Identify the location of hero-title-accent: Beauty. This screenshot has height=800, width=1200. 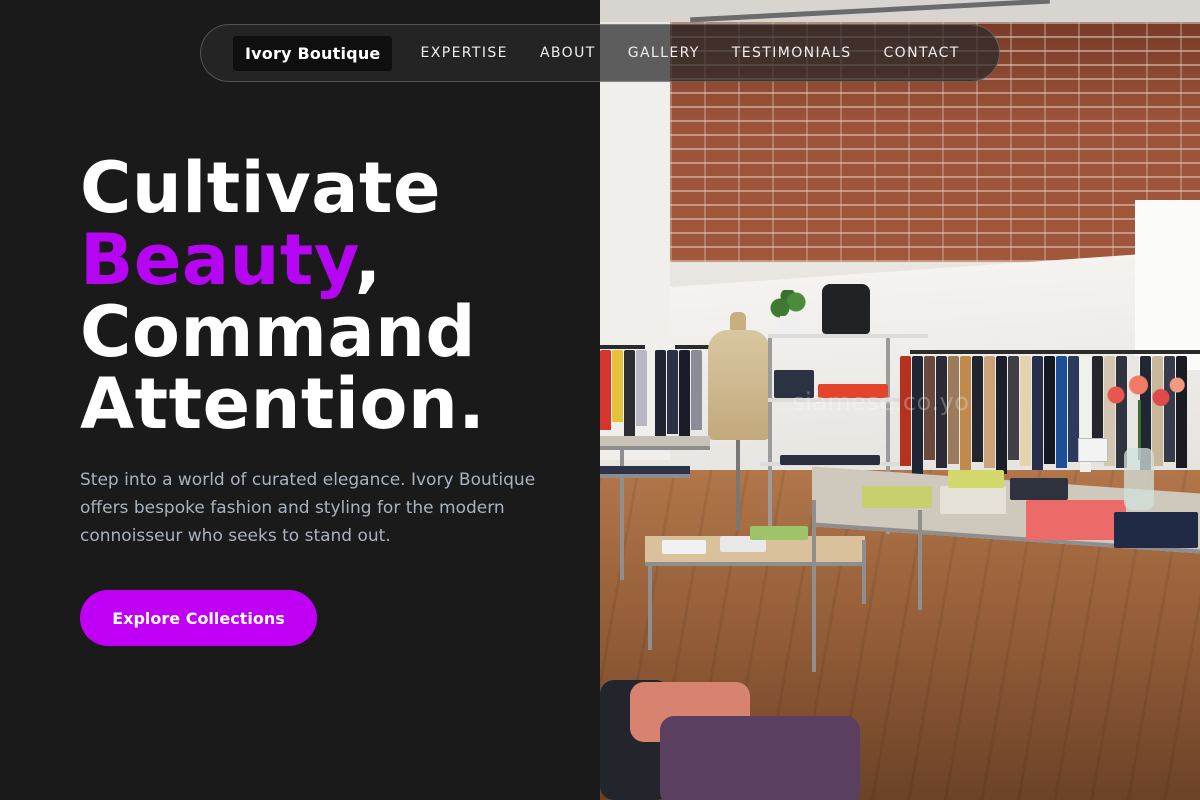
(217, 260).